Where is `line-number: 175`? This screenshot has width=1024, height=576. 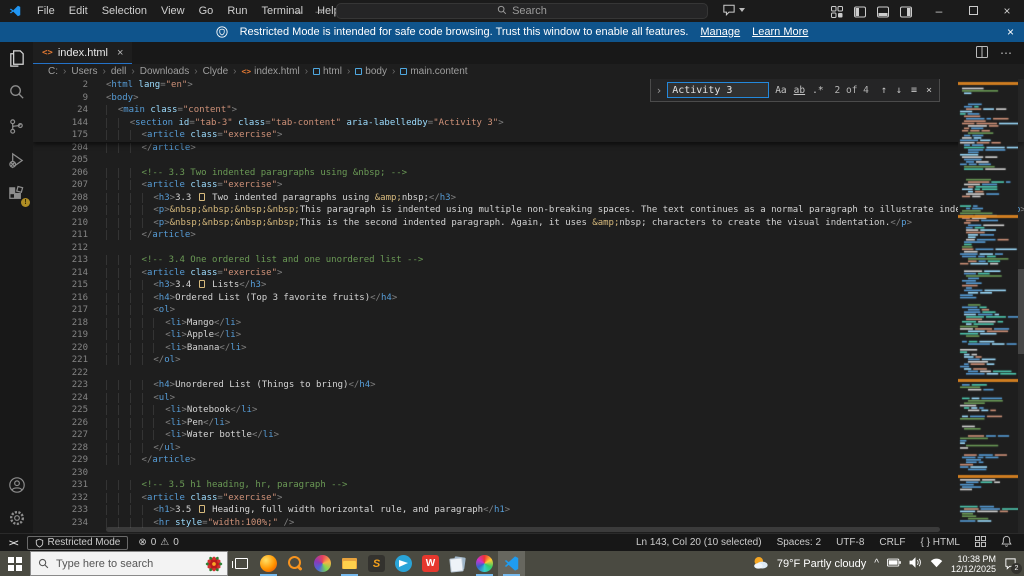 line-number: 175 is located at coordinates (79, 135).